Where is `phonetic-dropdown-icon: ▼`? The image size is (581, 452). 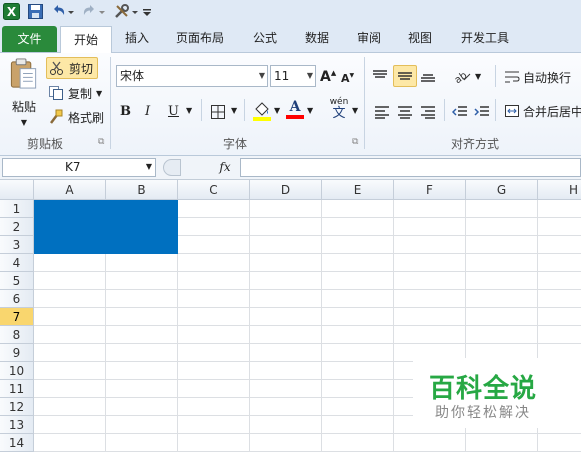
phonetic-dropdown-icon: ▼ is located at coordinates (355, 110).